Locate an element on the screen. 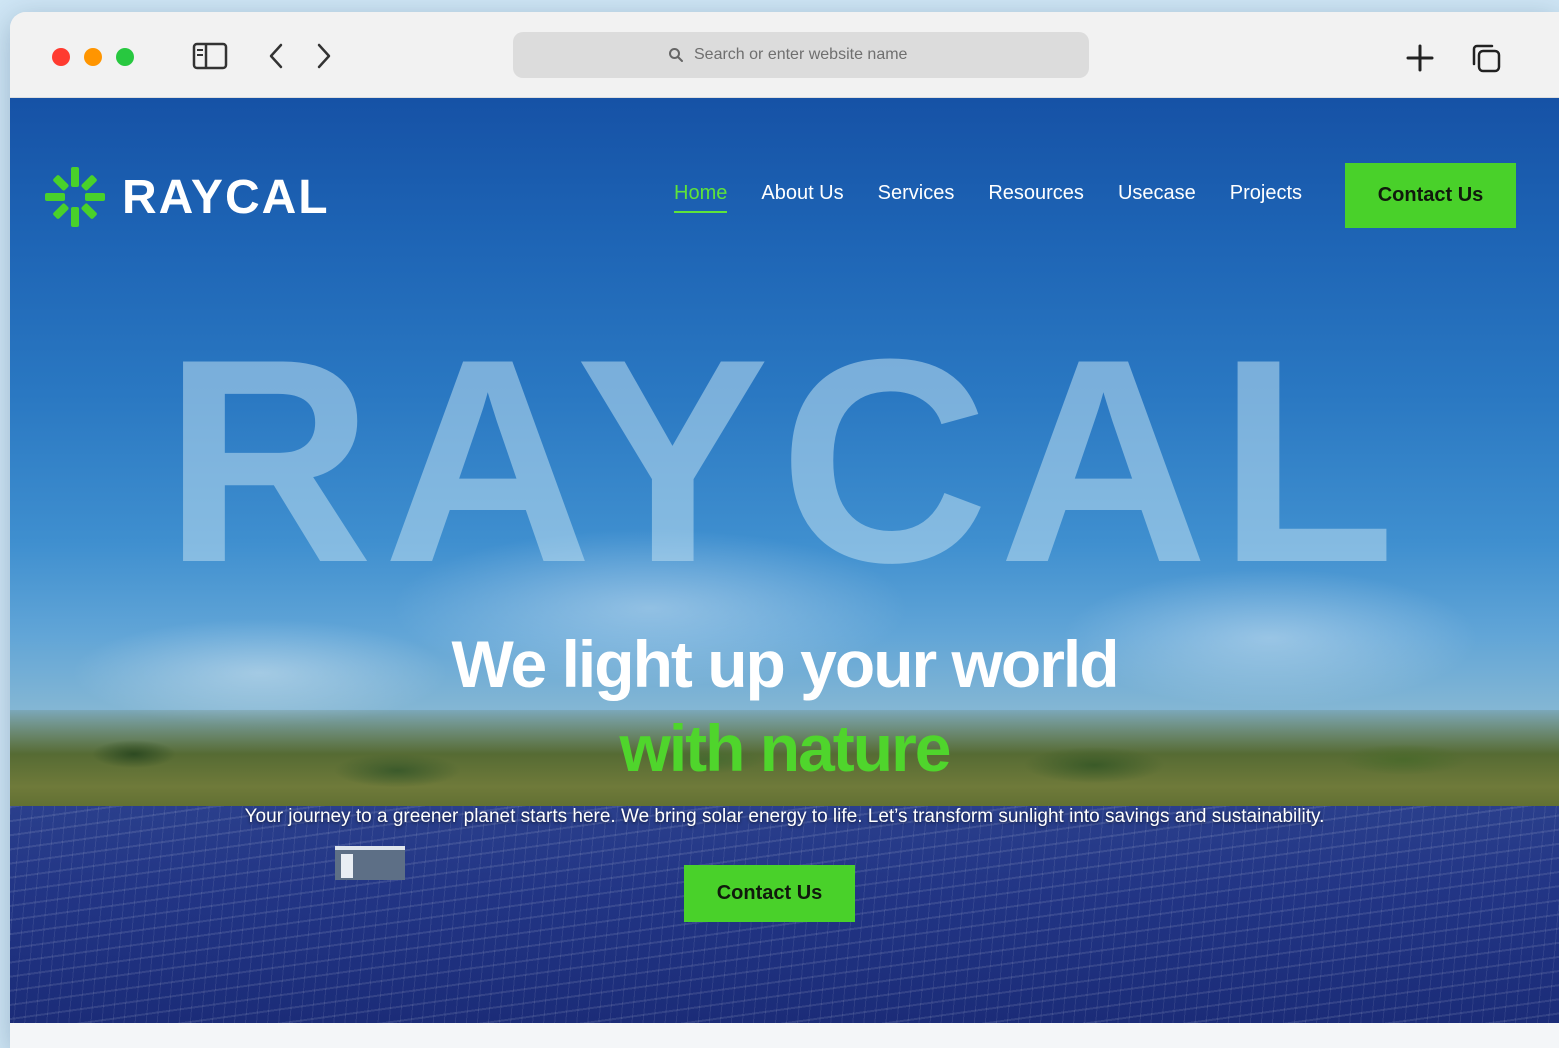 This screenshot has height=1048, width=1559. page-bottom-edge is located at coordinates (784, 1035).